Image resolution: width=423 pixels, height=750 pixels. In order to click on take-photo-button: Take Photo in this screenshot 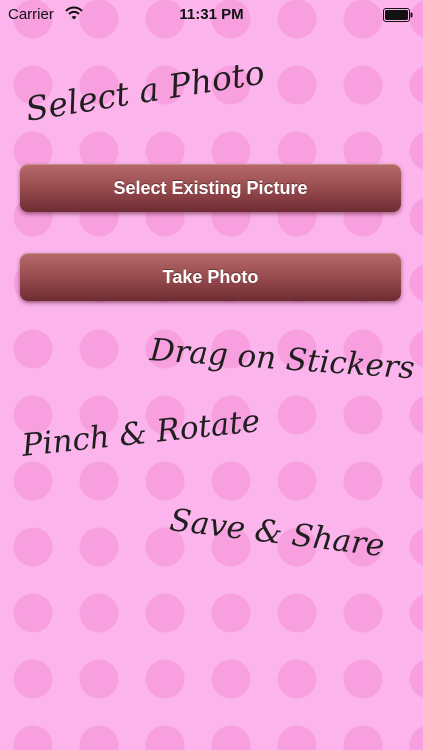, I will do `click(210, 277)`.